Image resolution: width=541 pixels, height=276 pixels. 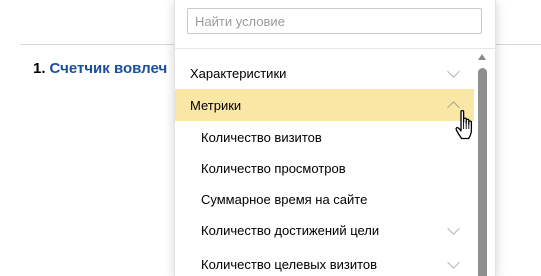 I want to click on metric-label: Количество достижений цели, so click(x=290, y=230).